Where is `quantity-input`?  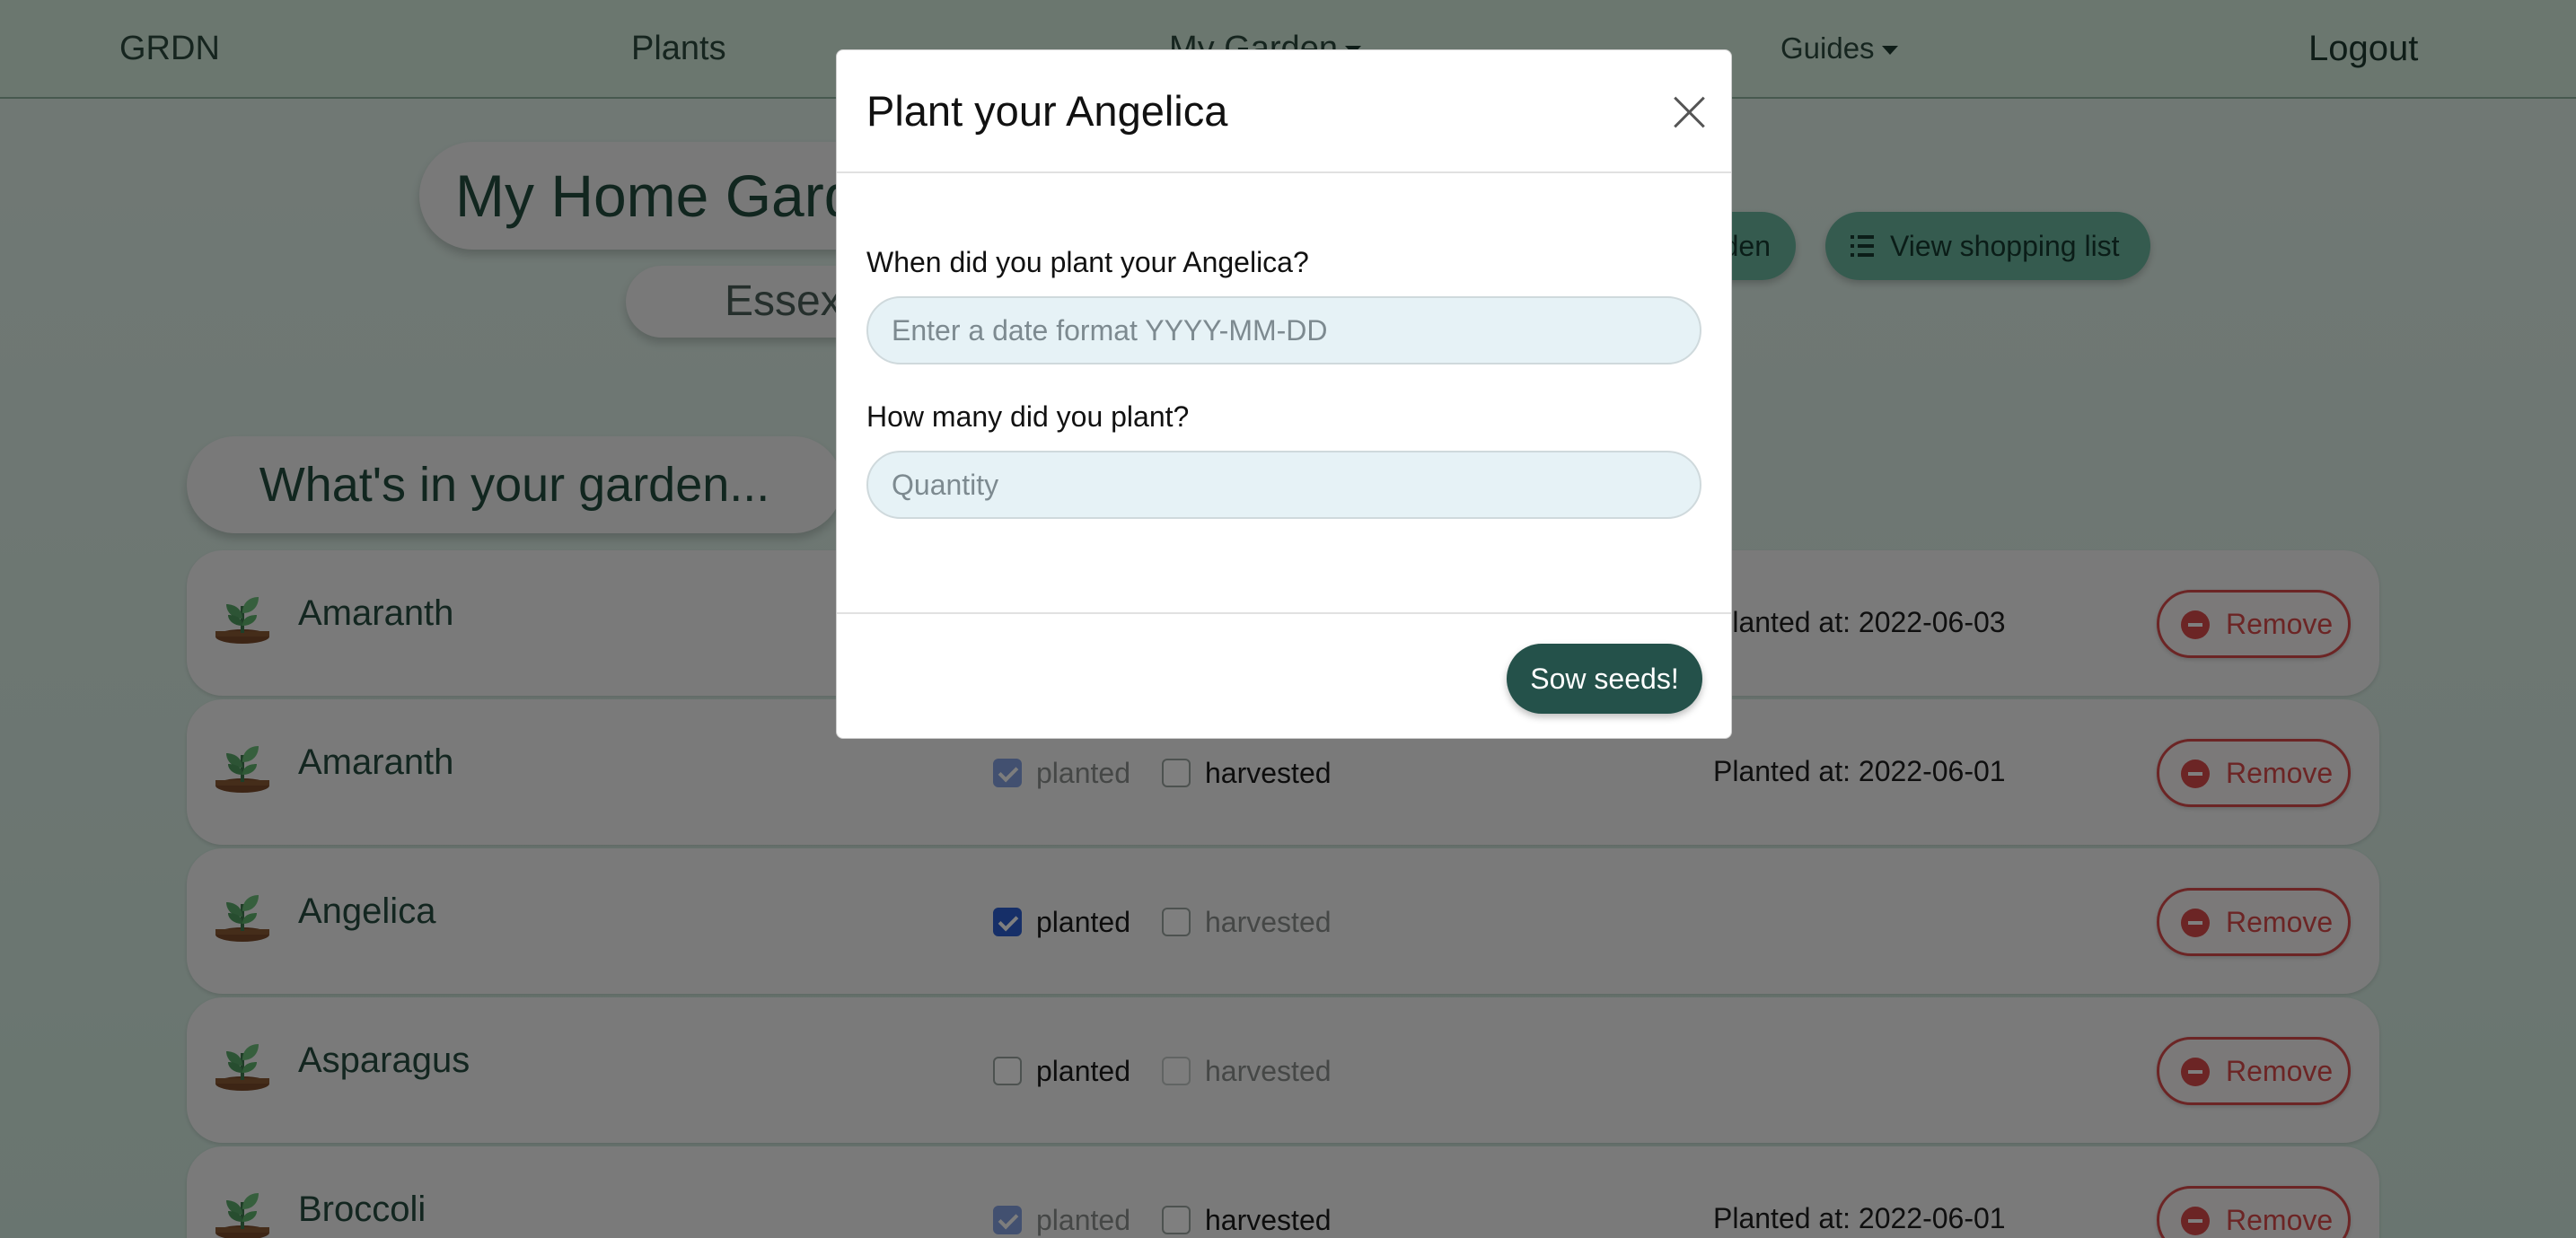
quantity-input is located at coordinates (1283, 485).